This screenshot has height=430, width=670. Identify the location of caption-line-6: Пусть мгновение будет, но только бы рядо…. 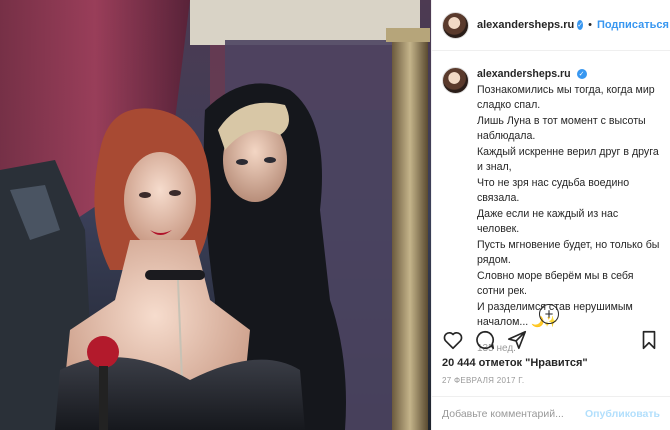
(568, 252).